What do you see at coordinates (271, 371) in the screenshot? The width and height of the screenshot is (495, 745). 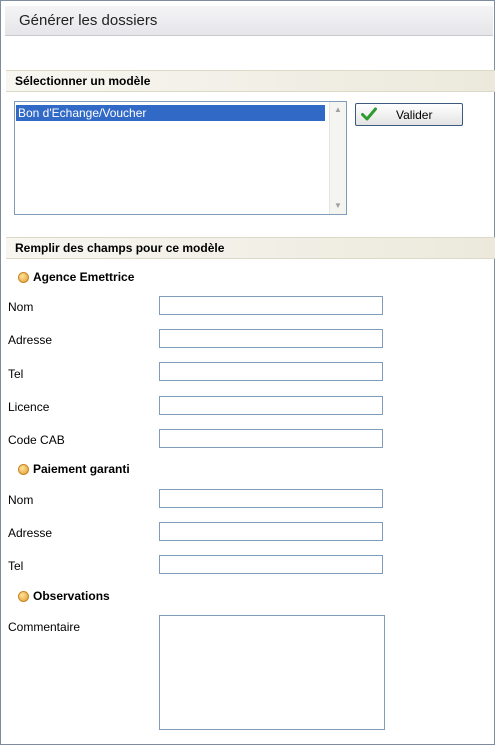 I see `agence-tel-input` at bounding box center [271, 371].